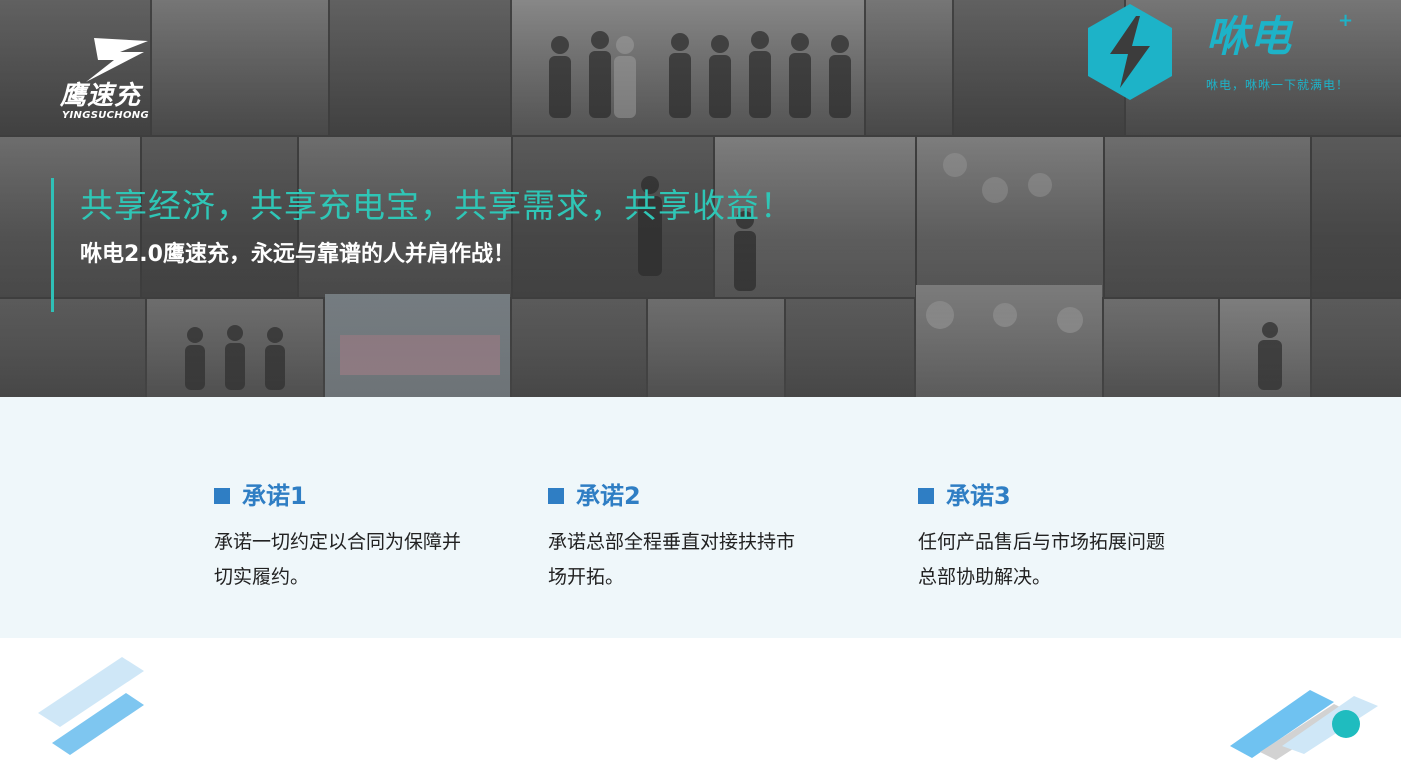 The width and height of the screenshot is (1401, 784). I want to click on logo-tagline: 咻电，咻咻一下就满电！, so click(1278, 85).